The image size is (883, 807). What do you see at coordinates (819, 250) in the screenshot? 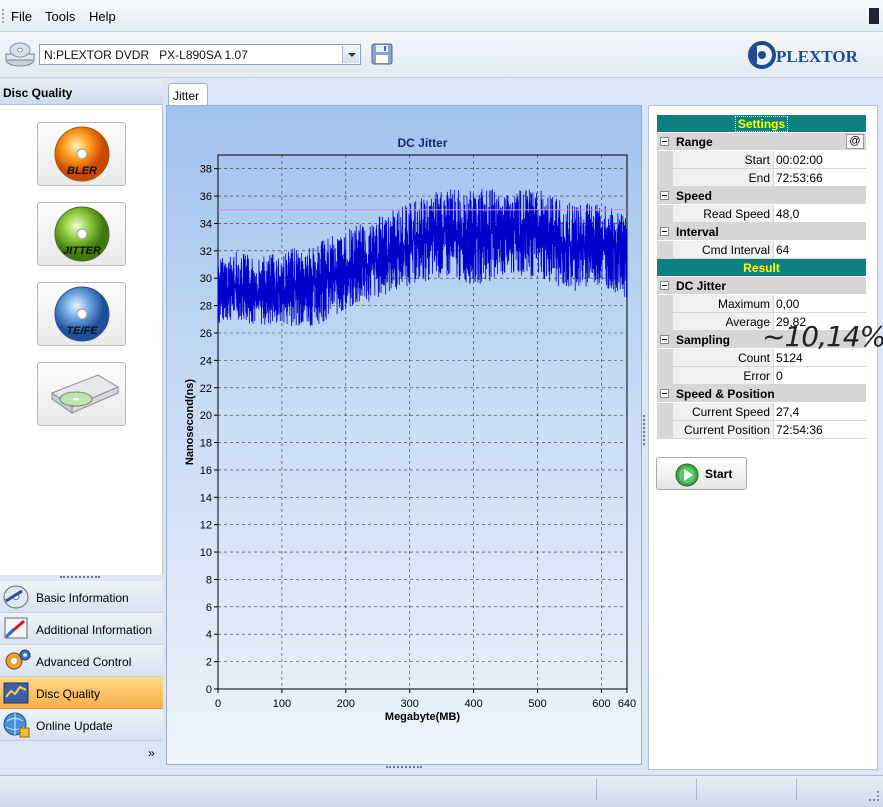
I see `cmd-interval-value: 64` at bounding box center [819, 250].